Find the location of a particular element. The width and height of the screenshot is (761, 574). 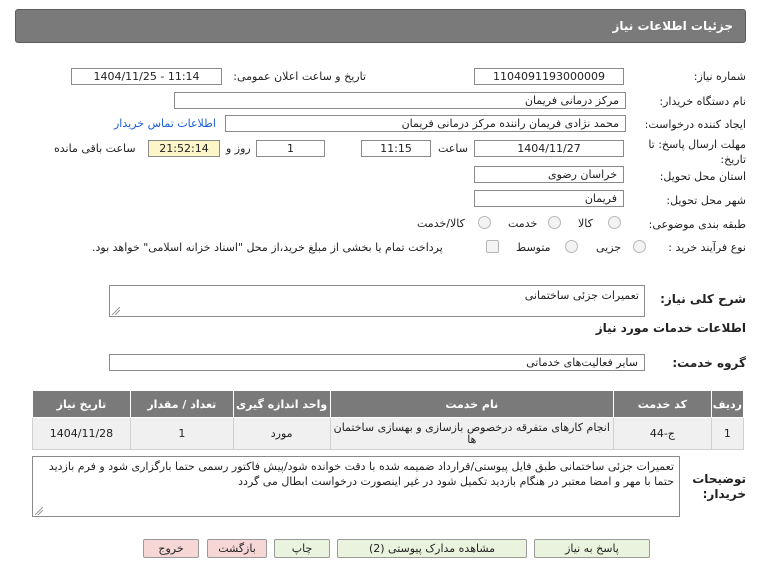

print-button: چاپ is located at coordinates (302, 548).